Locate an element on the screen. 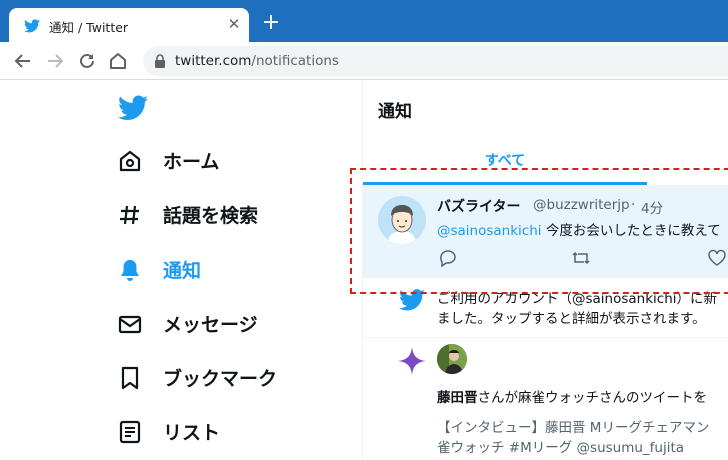  home-icon is located at coordinates (130, 161).